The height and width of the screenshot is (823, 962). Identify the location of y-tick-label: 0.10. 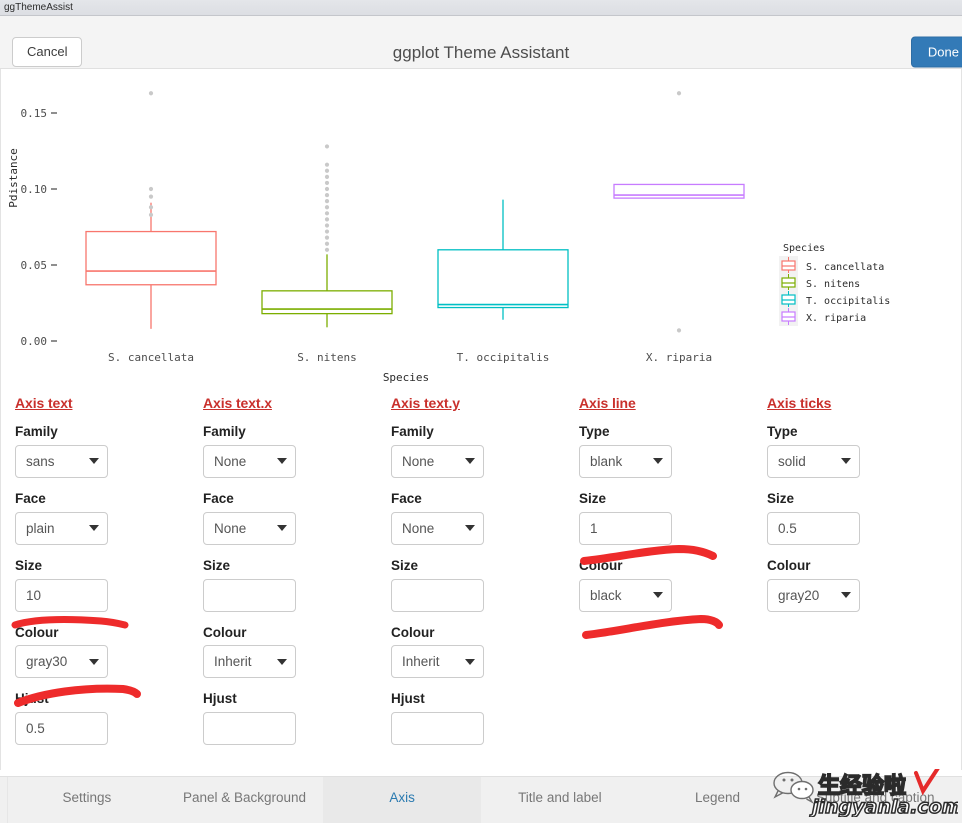
(34, 189).